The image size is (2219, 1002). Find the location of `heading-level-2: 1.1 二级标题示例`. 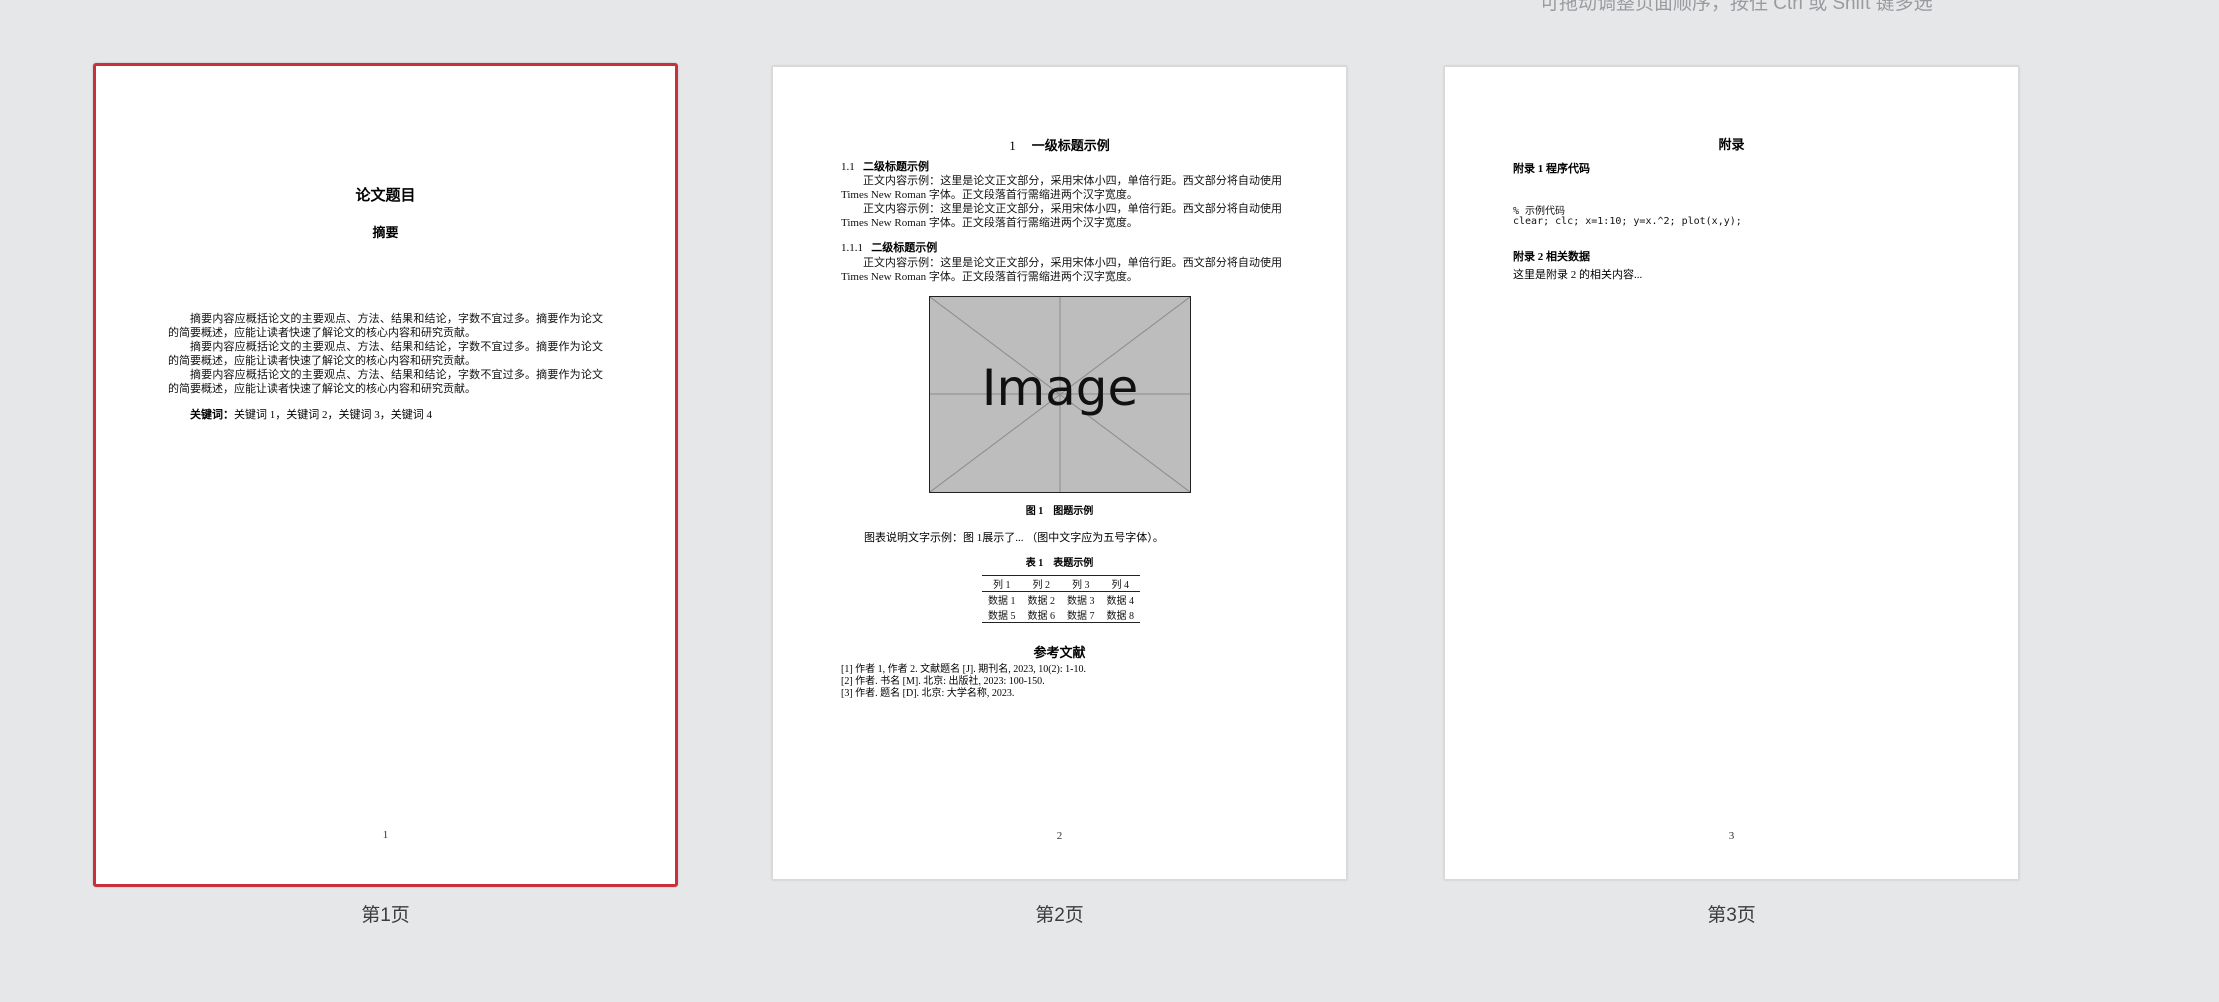

heading-level-2: 1.1 二级标题示例 is located at coordinates (885, 166).